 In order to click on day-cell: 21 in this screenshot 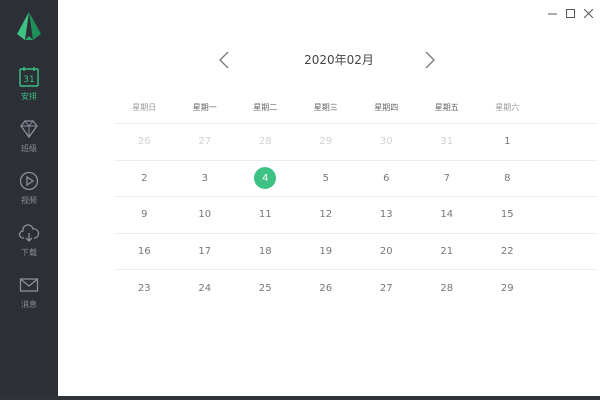, I will do `click(447, 252)`.